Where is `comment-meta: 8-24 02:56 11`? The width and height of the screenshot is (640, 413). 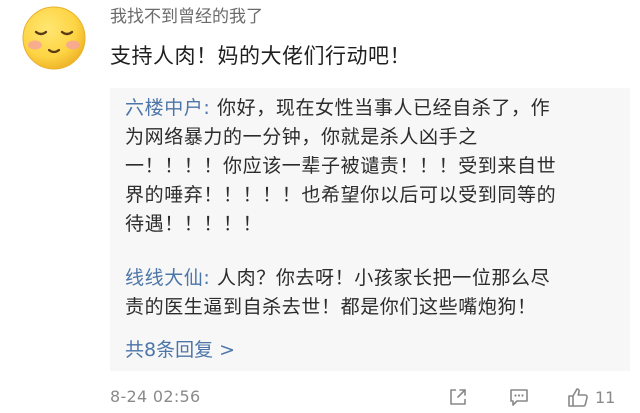 comment-meta: 8-24 02:56 11 is located at coordinates (370, 398).